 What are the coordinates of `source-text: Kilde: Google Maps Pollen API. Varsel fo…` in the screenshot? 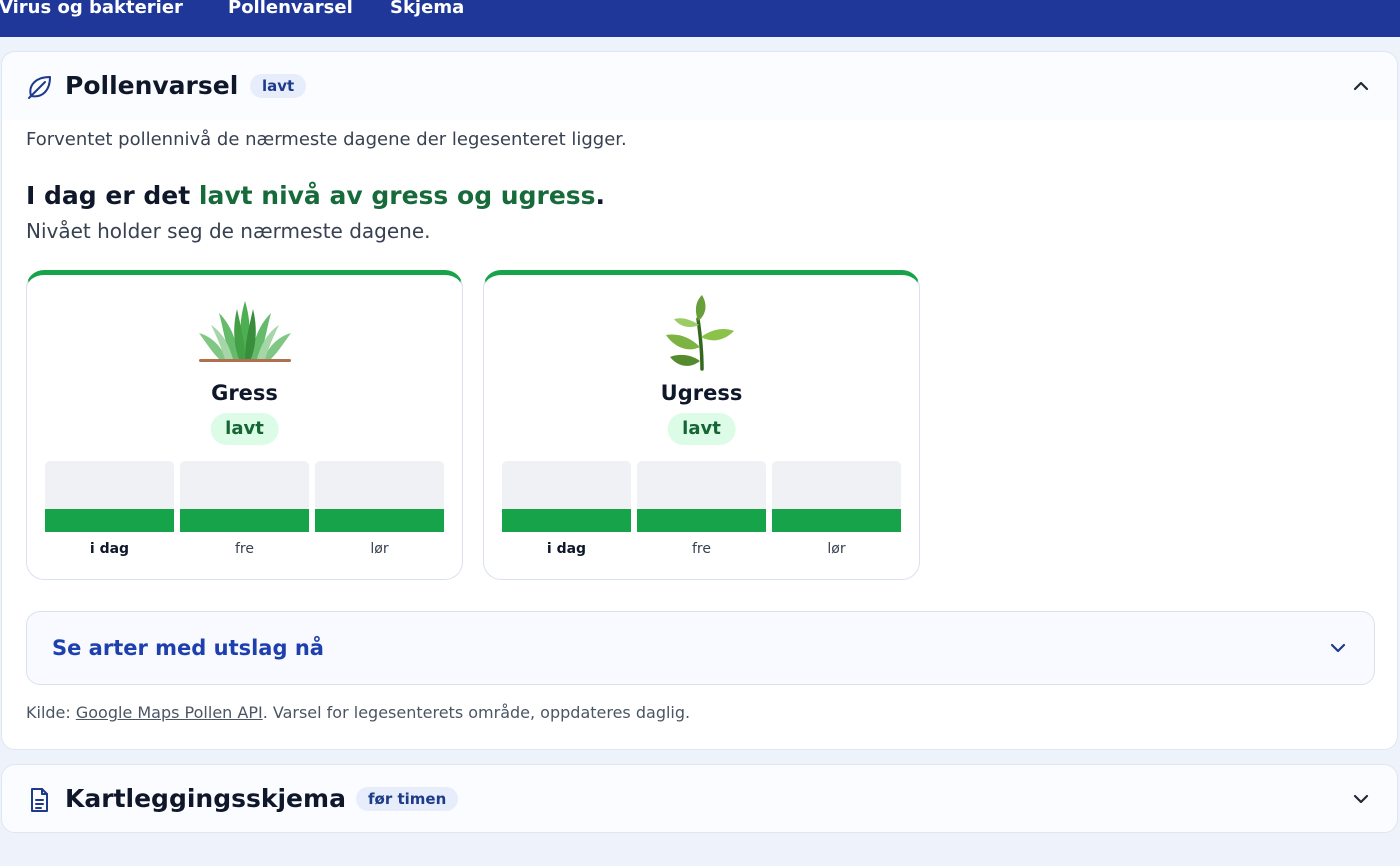 It's located at (358, 713).